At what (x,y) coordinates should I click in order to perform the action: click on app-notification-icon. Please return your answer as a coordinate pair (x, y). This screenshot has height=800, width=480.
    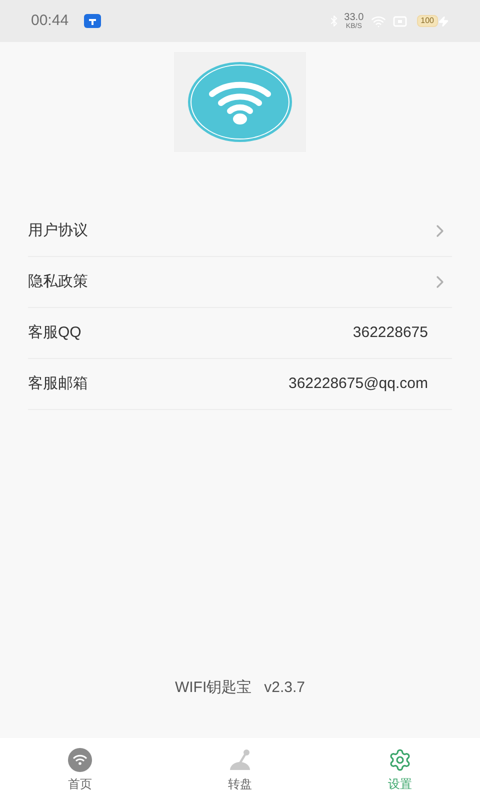
    Looking at the image, I should click on (92, 21).